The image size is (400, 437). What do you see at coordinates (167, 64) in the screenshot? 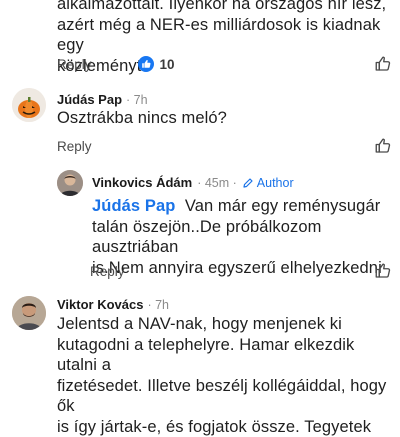
I see `like-count: 10` at bounding box center [167, 64].